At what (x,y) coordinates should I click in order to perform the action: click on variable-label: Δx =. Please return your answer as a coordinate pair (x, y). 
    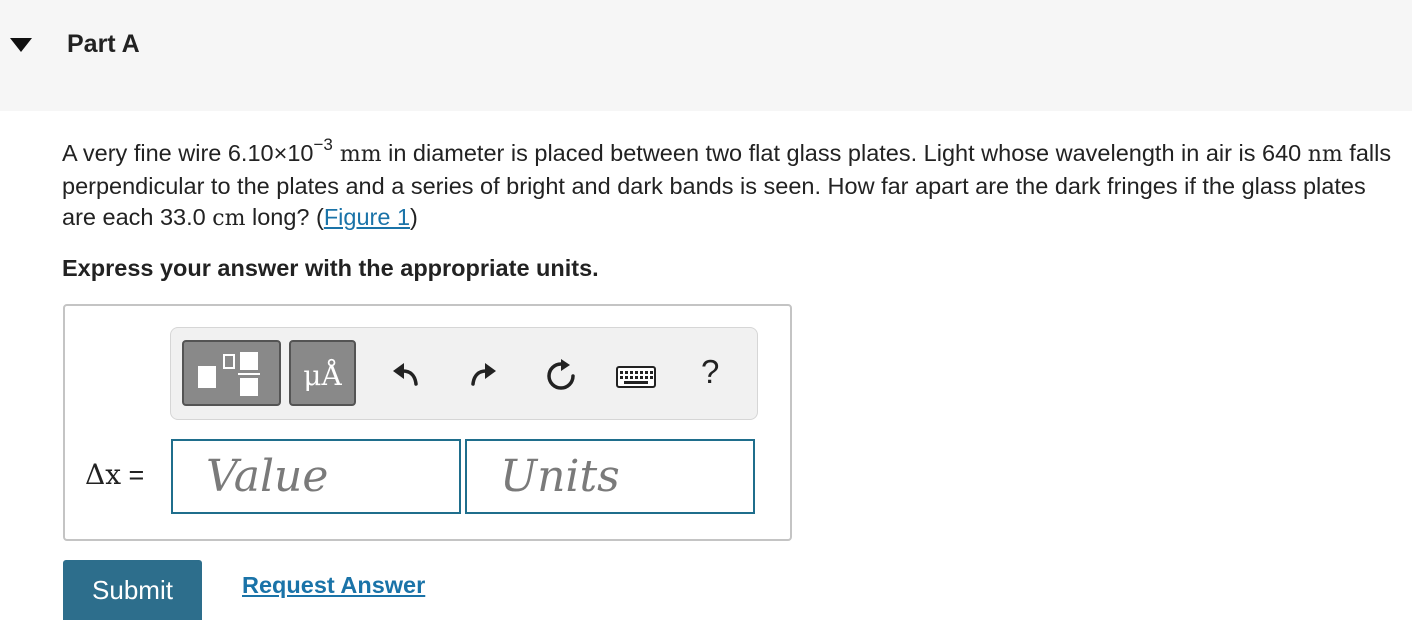
    Looking at the image, I should click on (114, 474).